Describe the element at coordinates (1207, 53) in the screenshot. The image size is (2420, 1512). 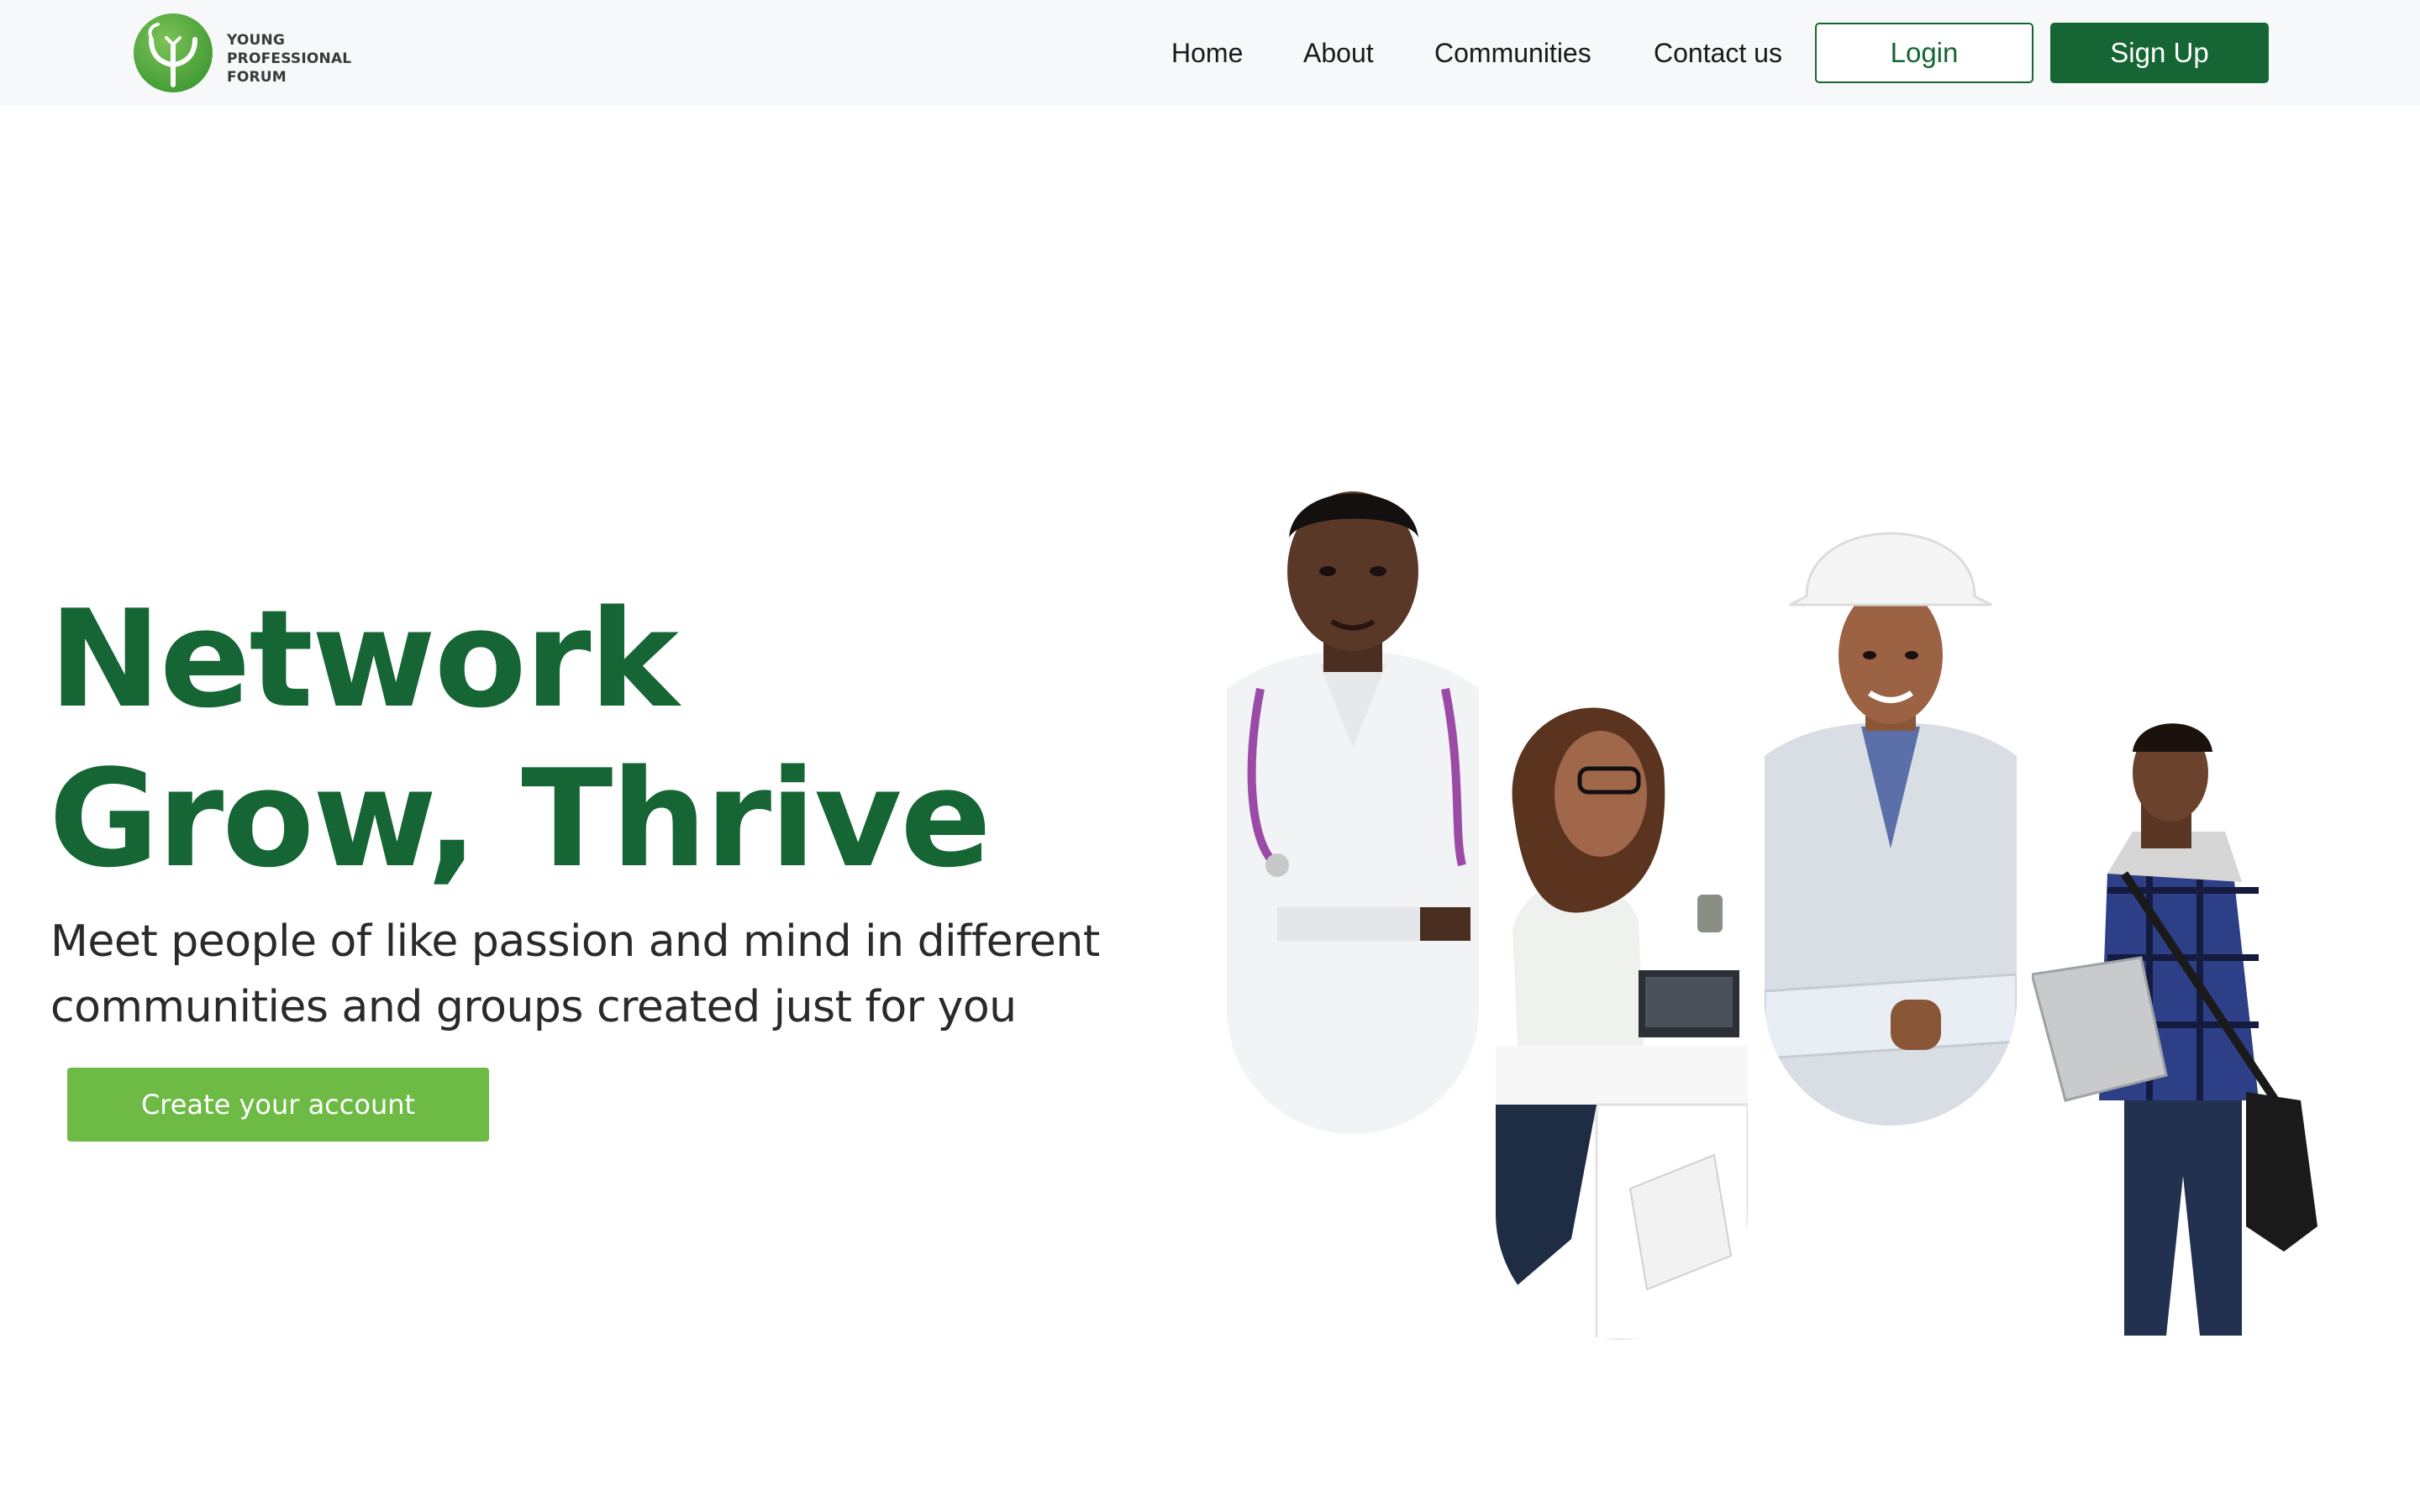
I see `nav-link-home: Home` at that location.